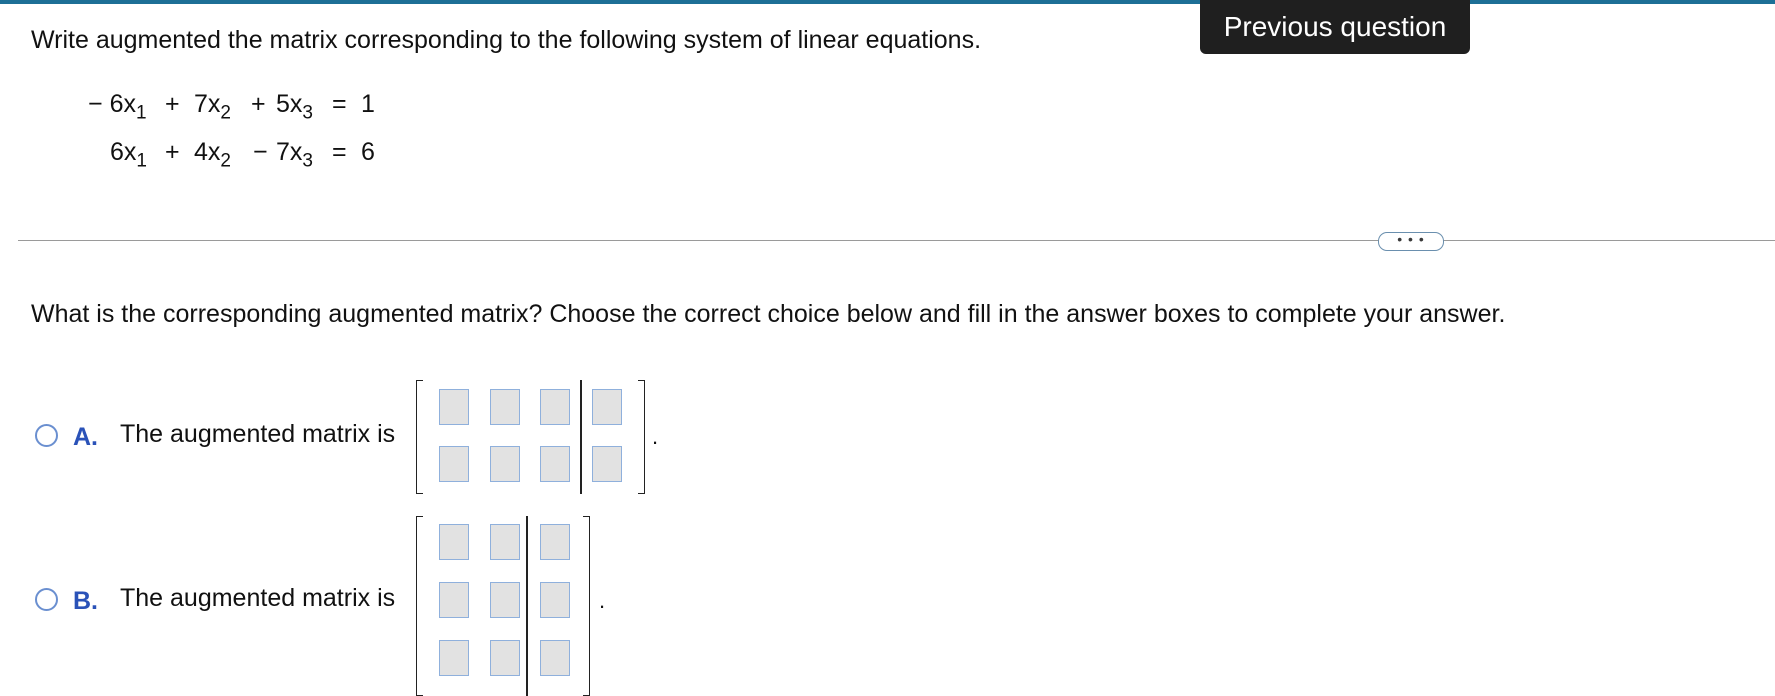 The width and height of the screenshot is (1775, 696). I want to click on matrix-a-cell-r2c1, so click(454, 464).